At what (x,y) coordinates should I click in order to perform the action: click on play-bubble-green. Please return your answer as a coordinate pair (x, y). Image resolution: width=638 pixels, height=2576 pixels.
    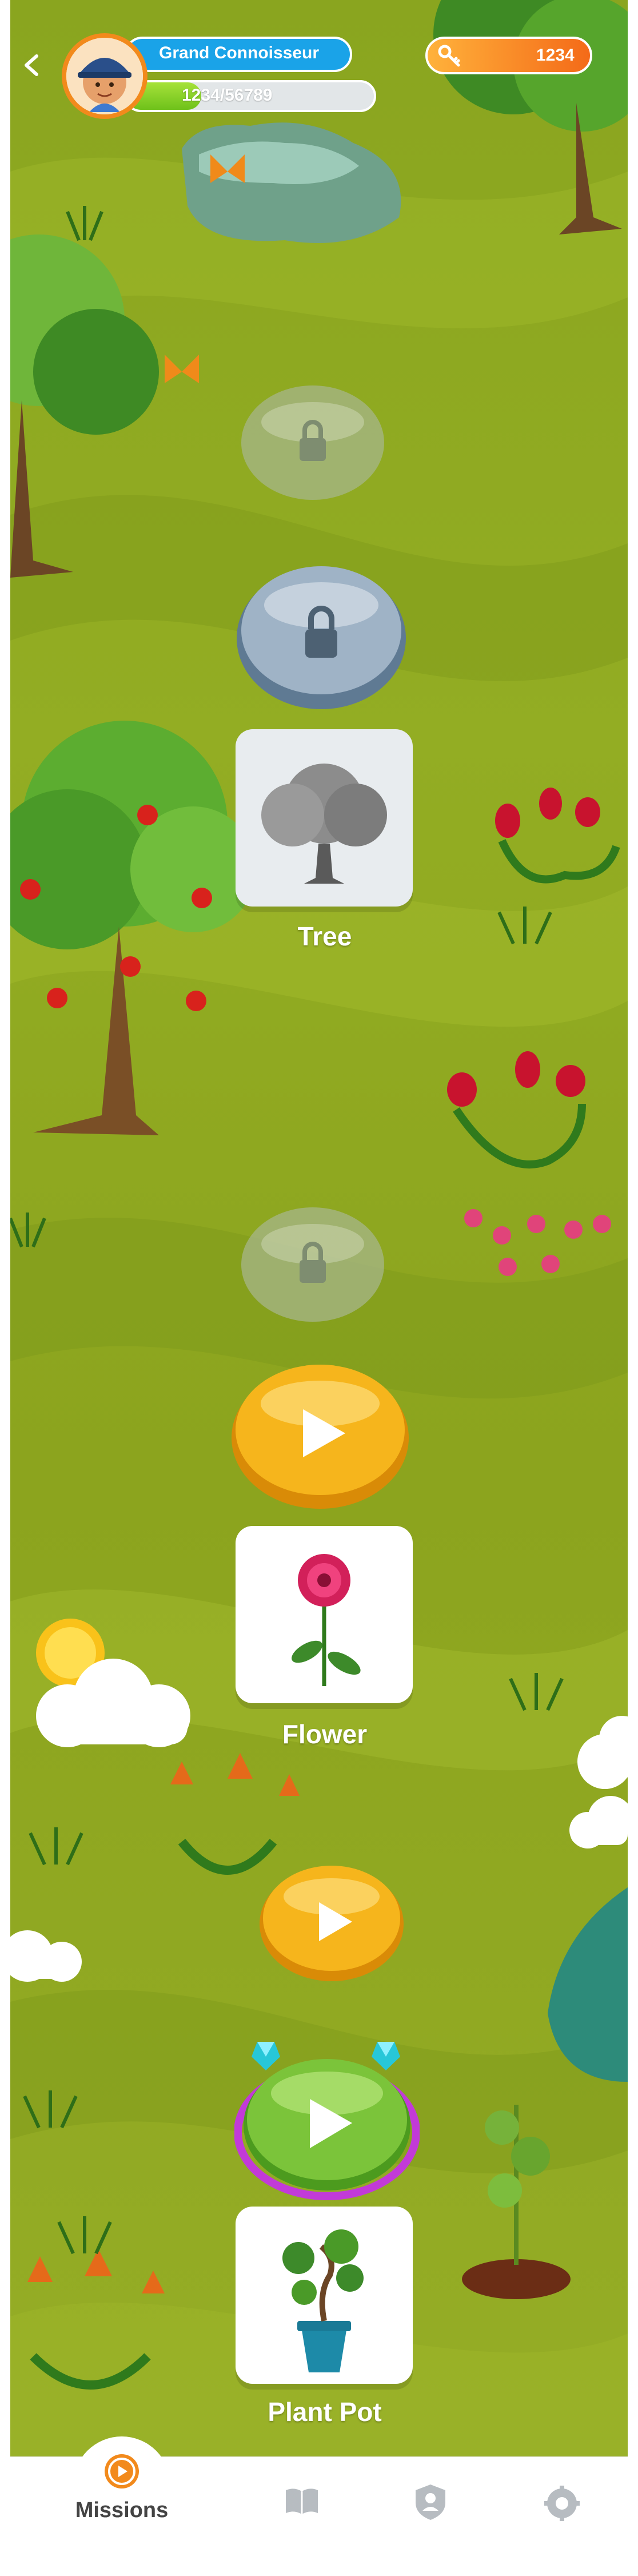
    Looking at the image, I should click on (327, 2121).